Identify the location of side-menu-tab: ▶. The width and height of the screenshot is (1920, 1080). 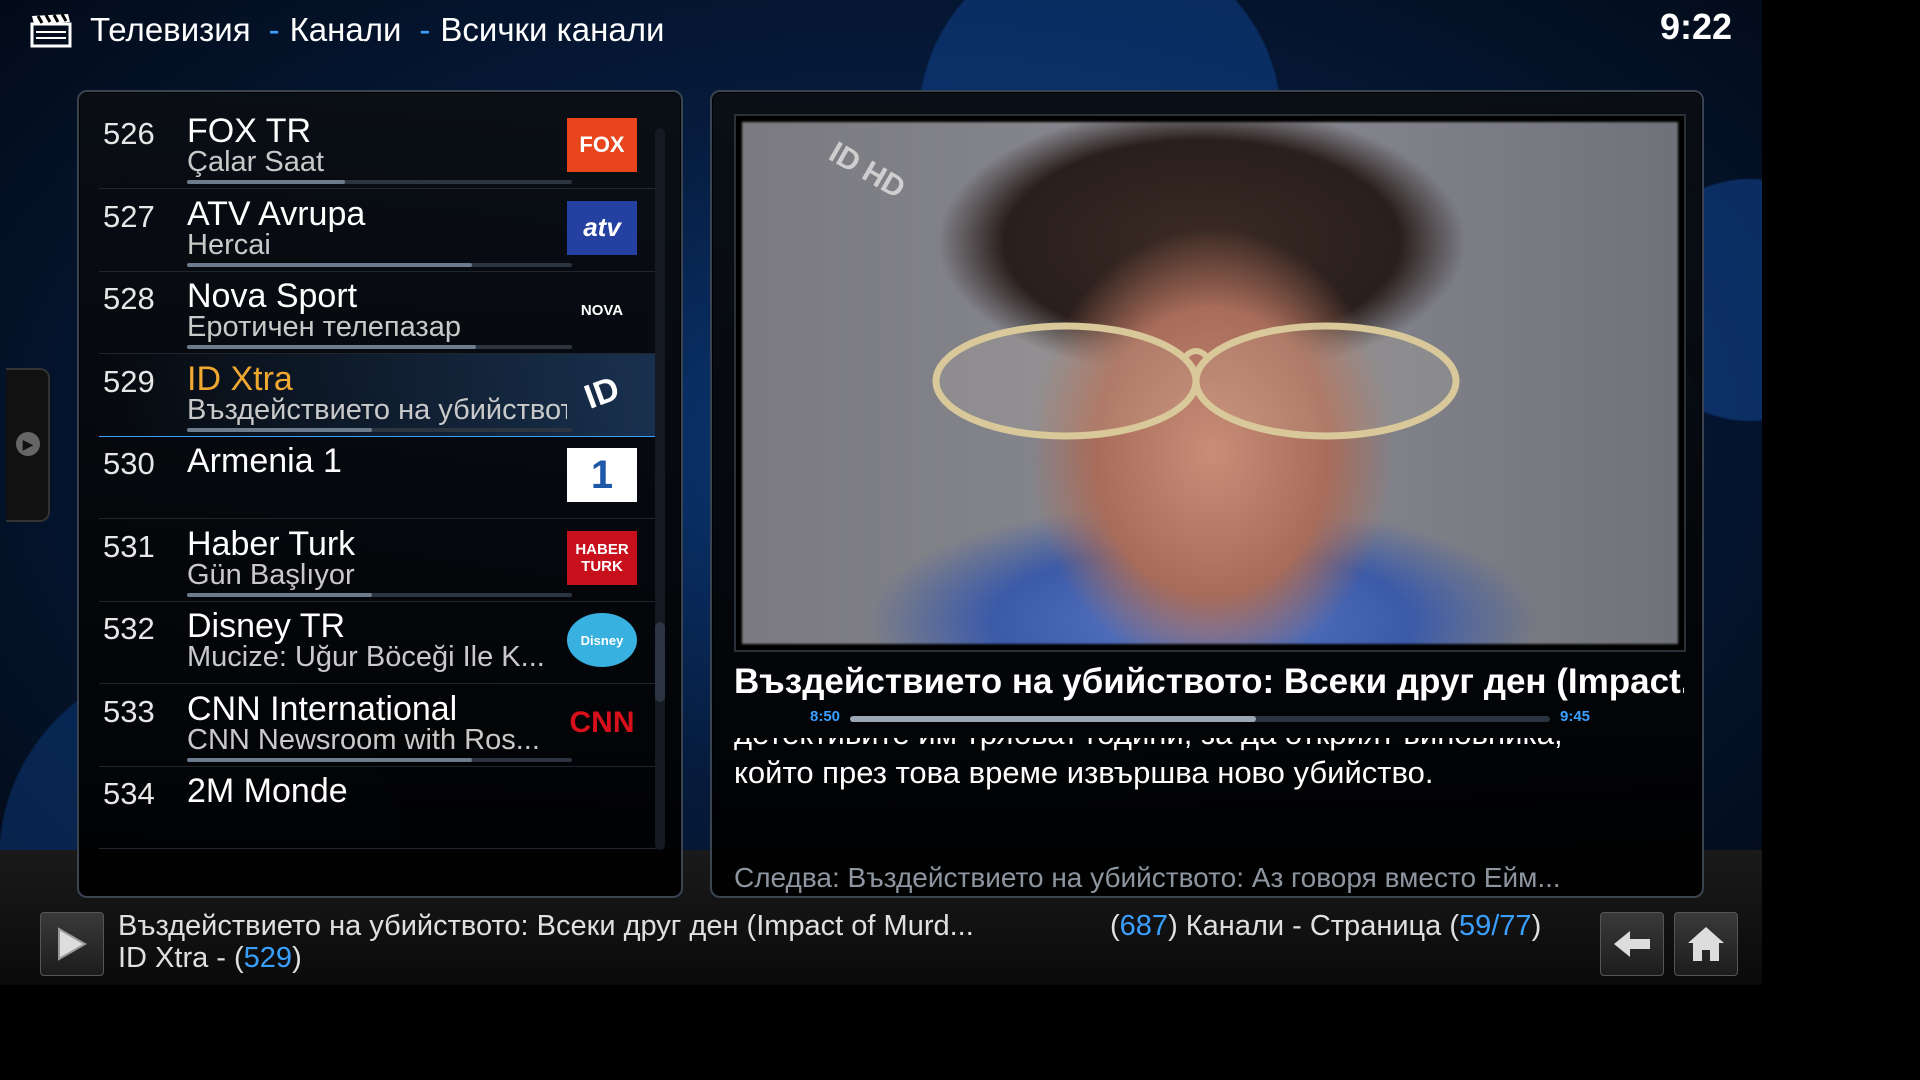
(28, 445).